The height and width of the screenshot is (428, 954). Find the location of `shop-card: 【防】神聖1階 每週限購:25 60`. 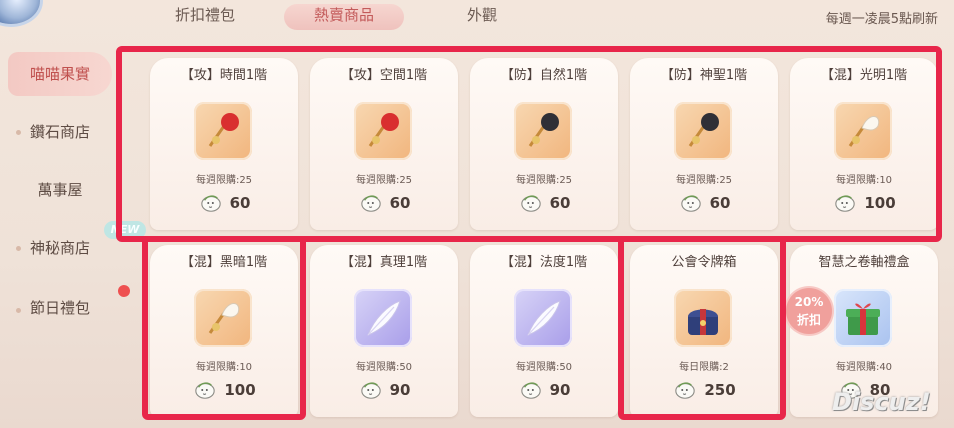

shop-card: 【防】神聖1階 每週限購:25 60 is located at coordinates (704, 144).